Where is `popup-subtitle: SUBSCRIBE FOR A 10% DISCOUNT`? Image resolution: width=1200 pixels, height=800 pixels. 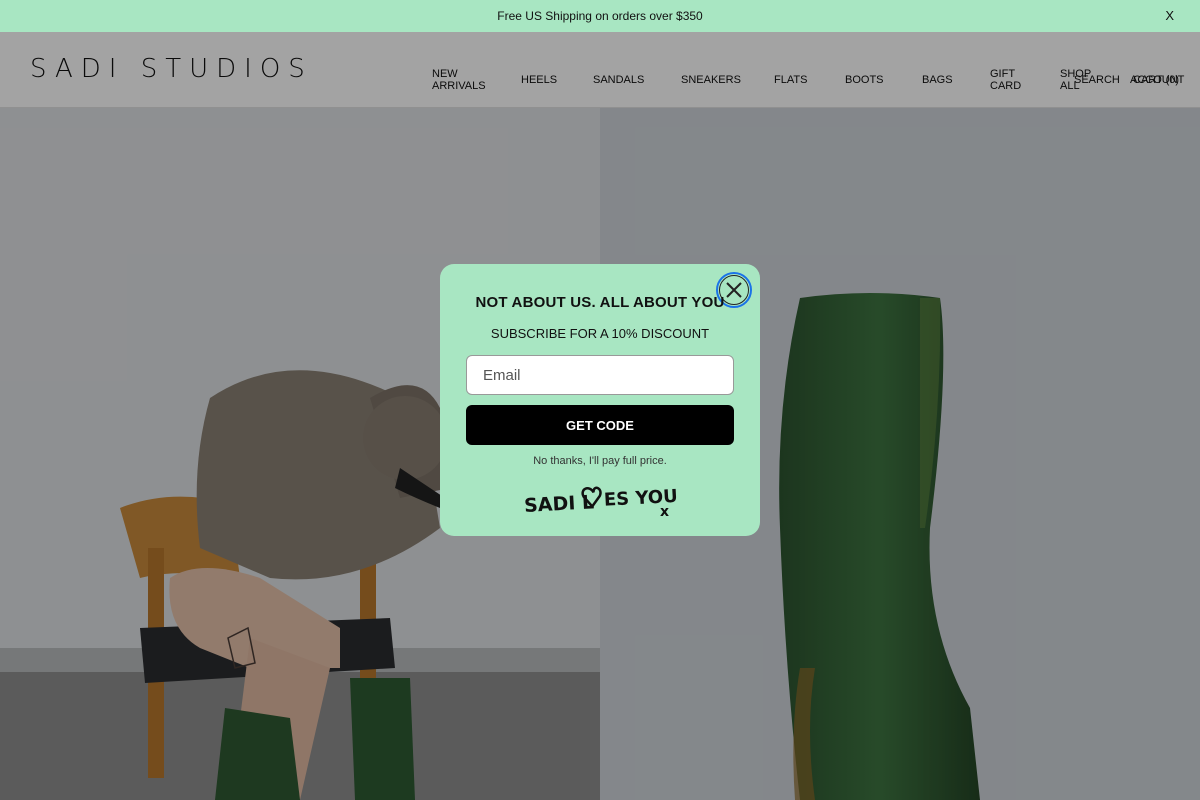 popup-subtitle: SUBSCRIBE FOR A 10% DISCOUNT is located at coordinates (600, 333).